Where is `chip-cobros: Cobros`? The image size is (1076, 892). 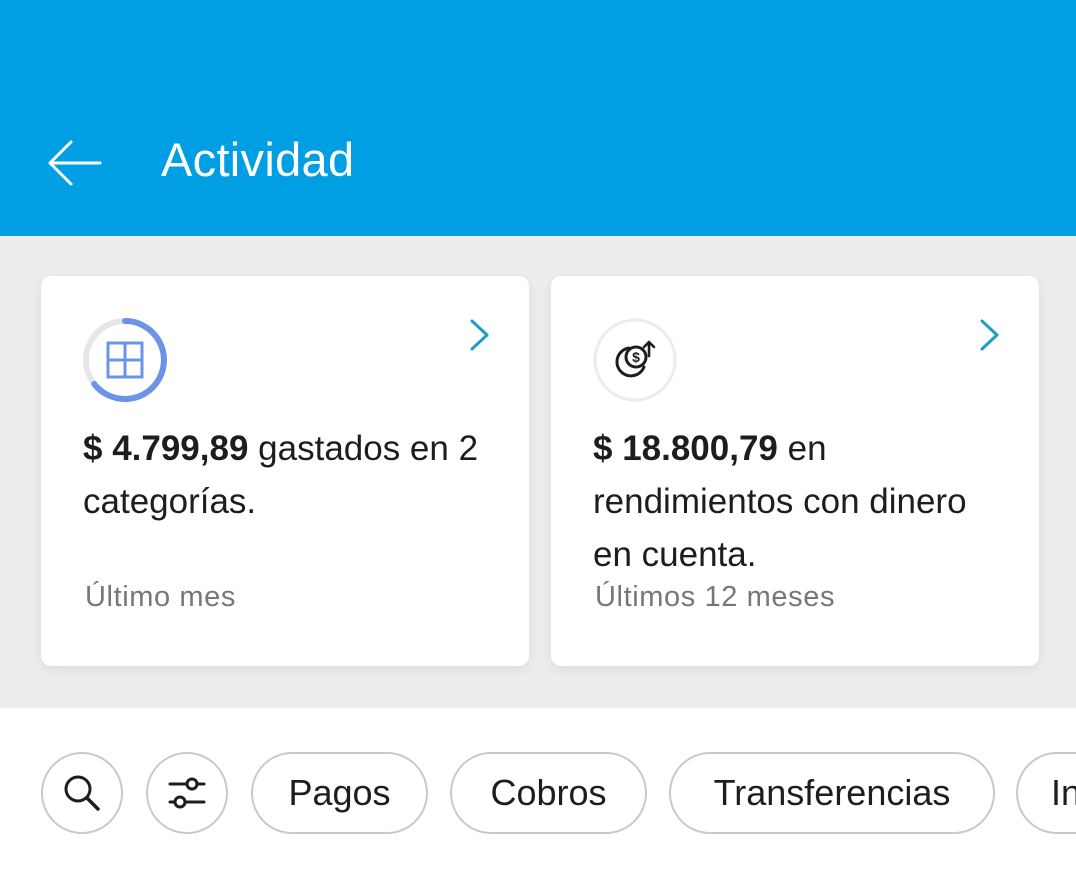
chip-cobros: Cobros is located at coordinates (548, 793).